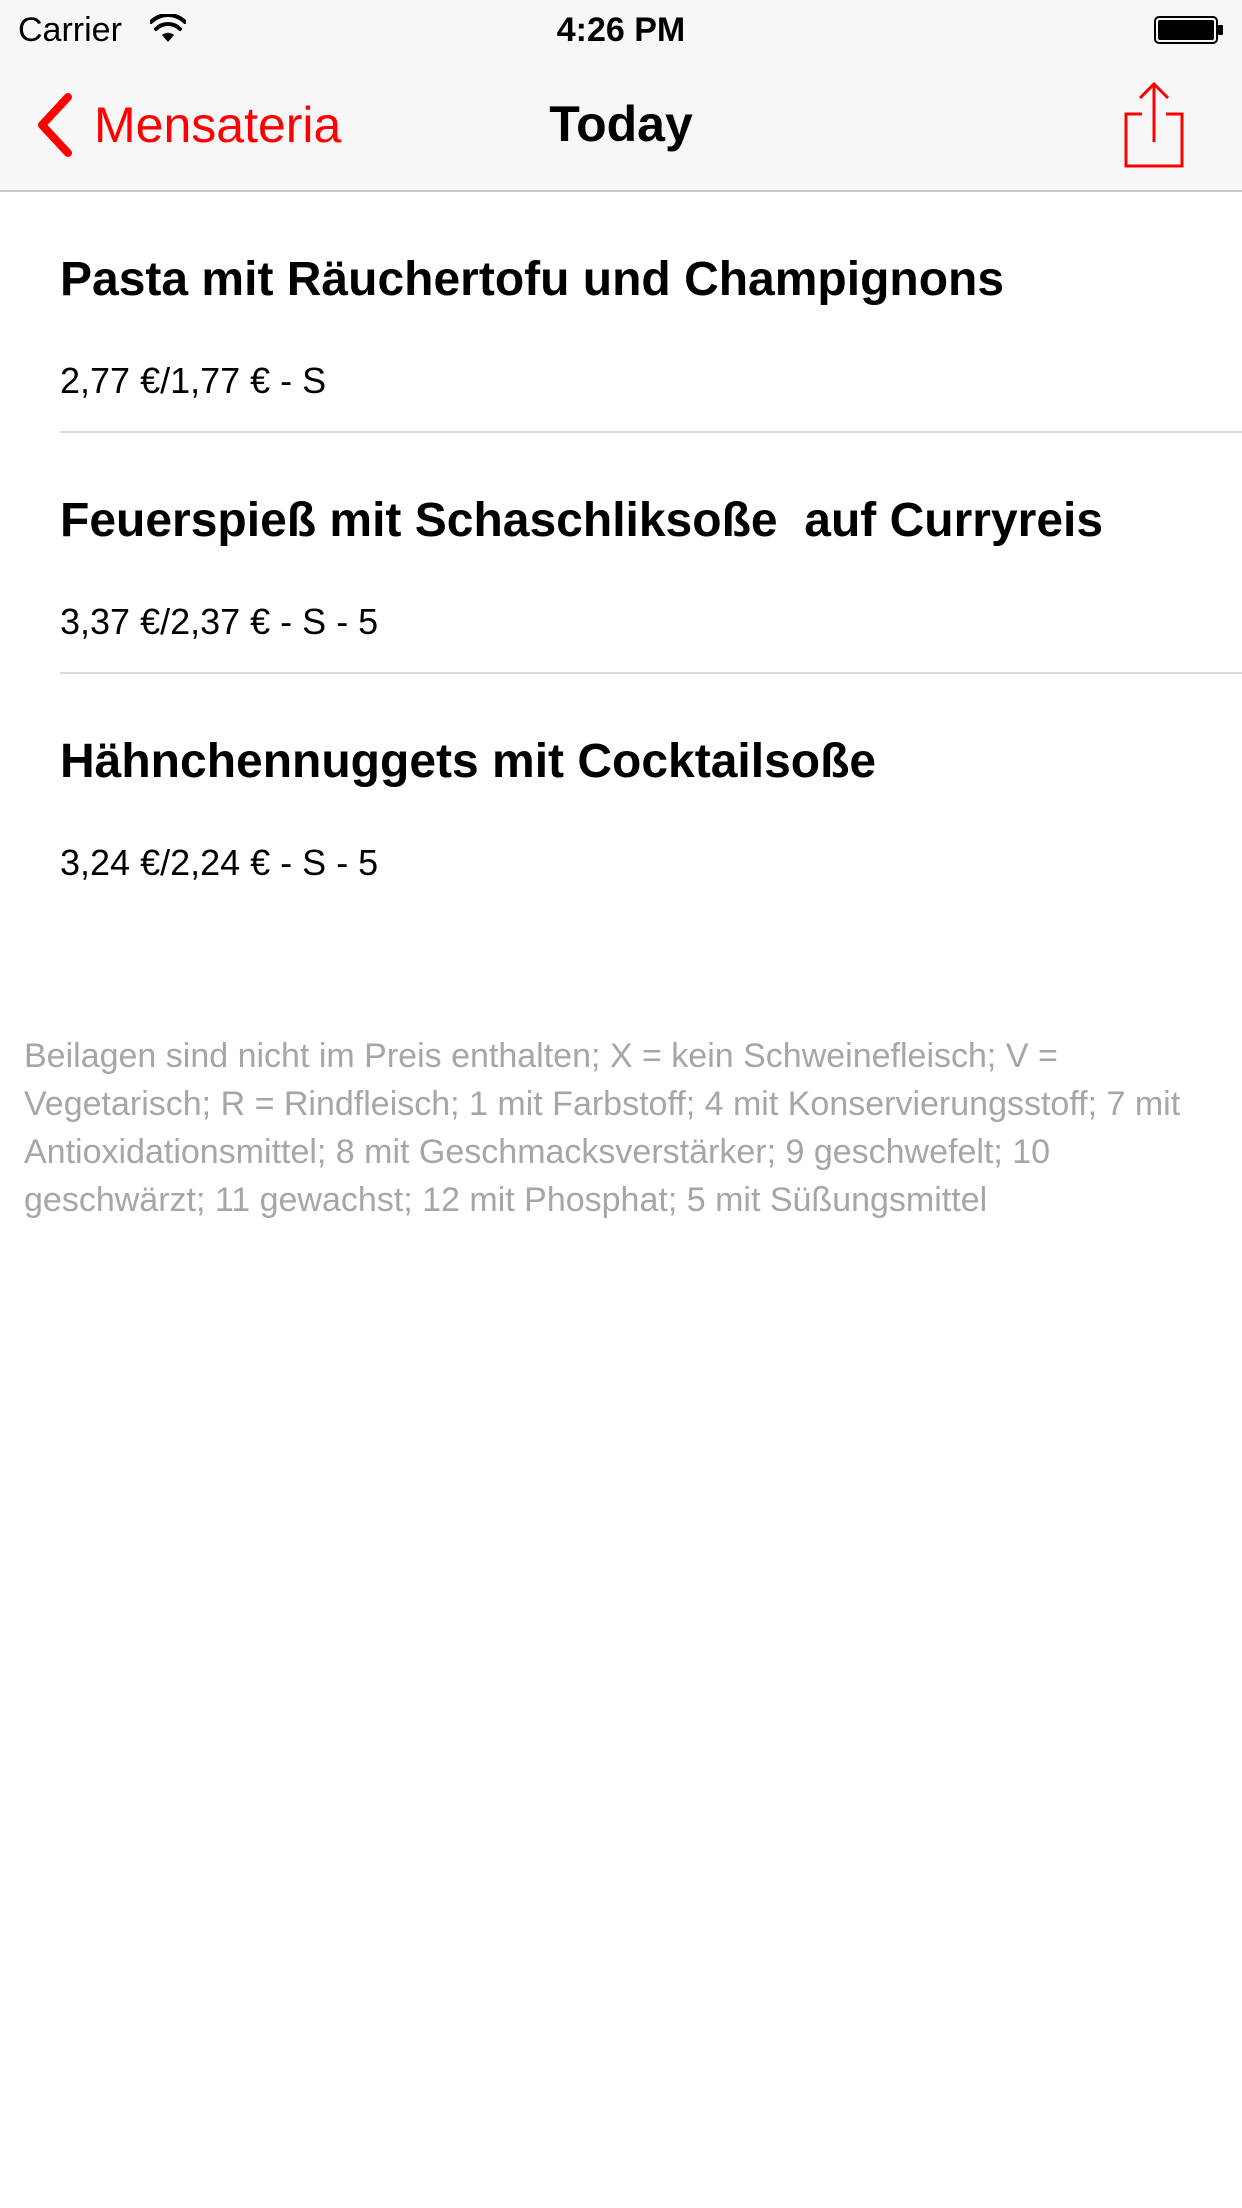  I want to click on status-bar: Carrier 4:26 PM, so click(621, 30).